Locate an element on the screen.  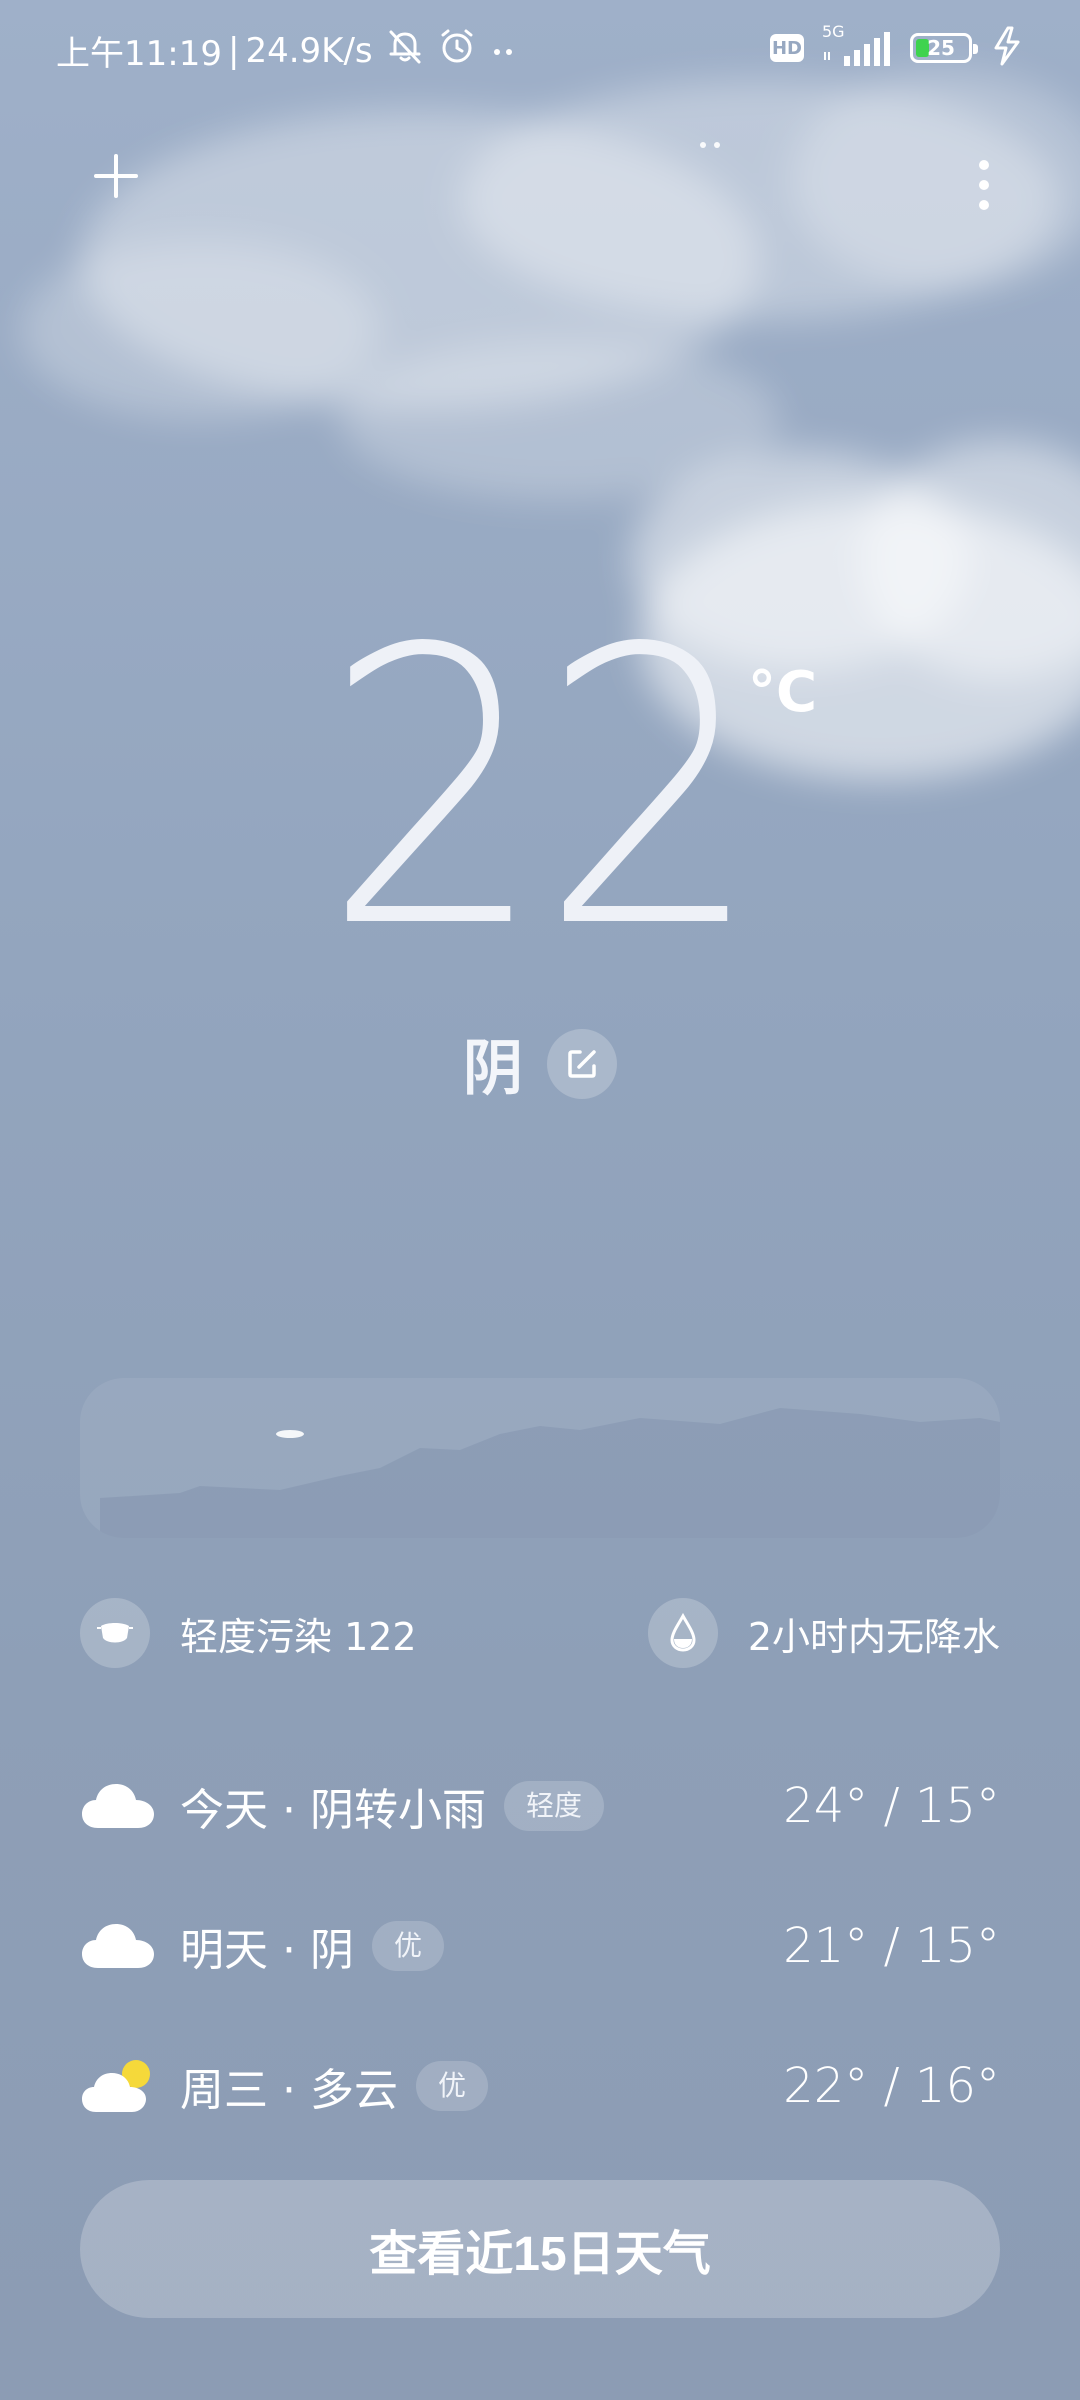
feedback-button is located at coordinates (582, 1063).